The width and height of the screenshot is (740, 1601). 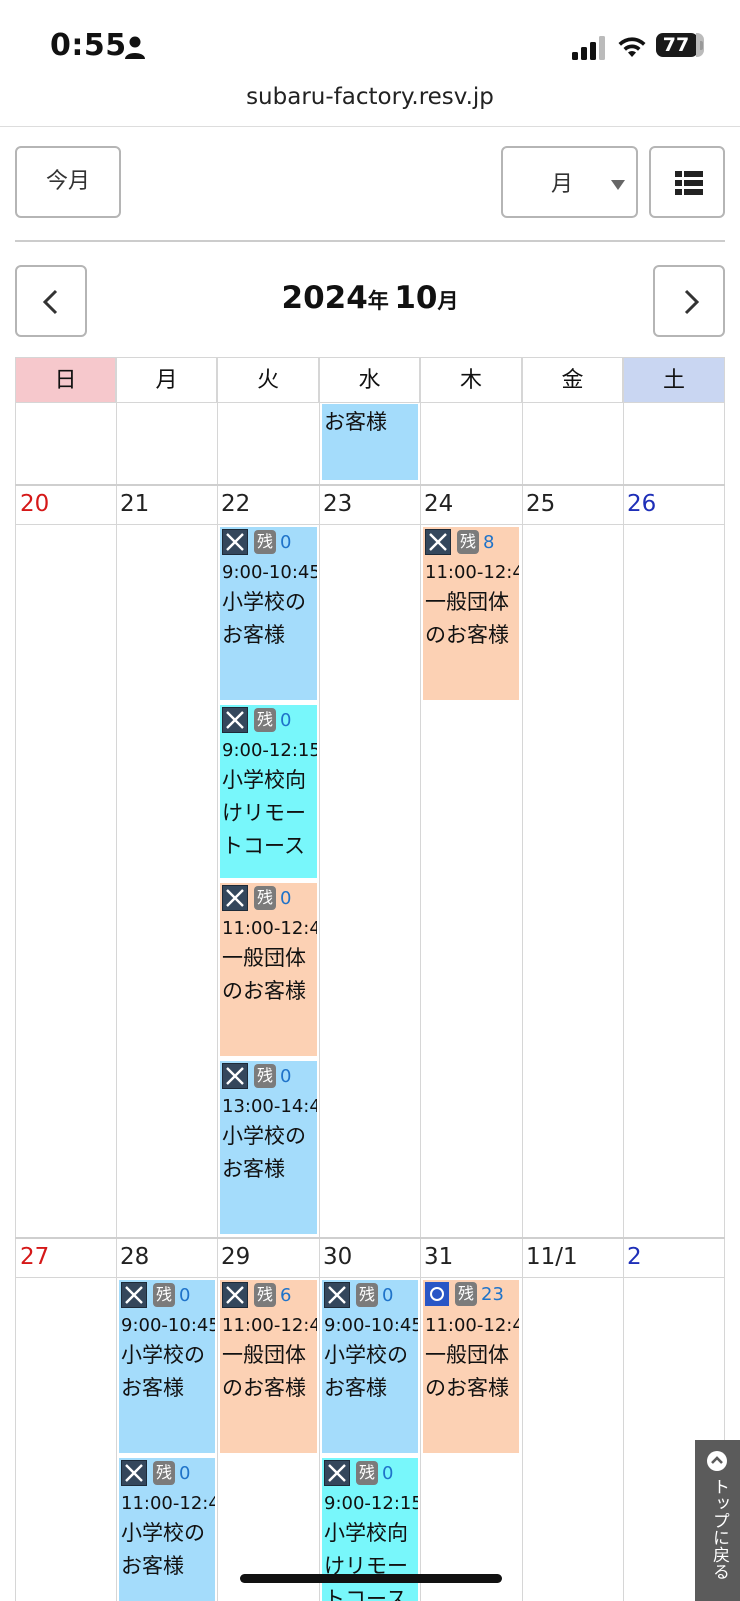 What do you see at coordinates (674, 380) in the screenshot?
I see `weekday-sat: 土` at bounding box center [674, 380].